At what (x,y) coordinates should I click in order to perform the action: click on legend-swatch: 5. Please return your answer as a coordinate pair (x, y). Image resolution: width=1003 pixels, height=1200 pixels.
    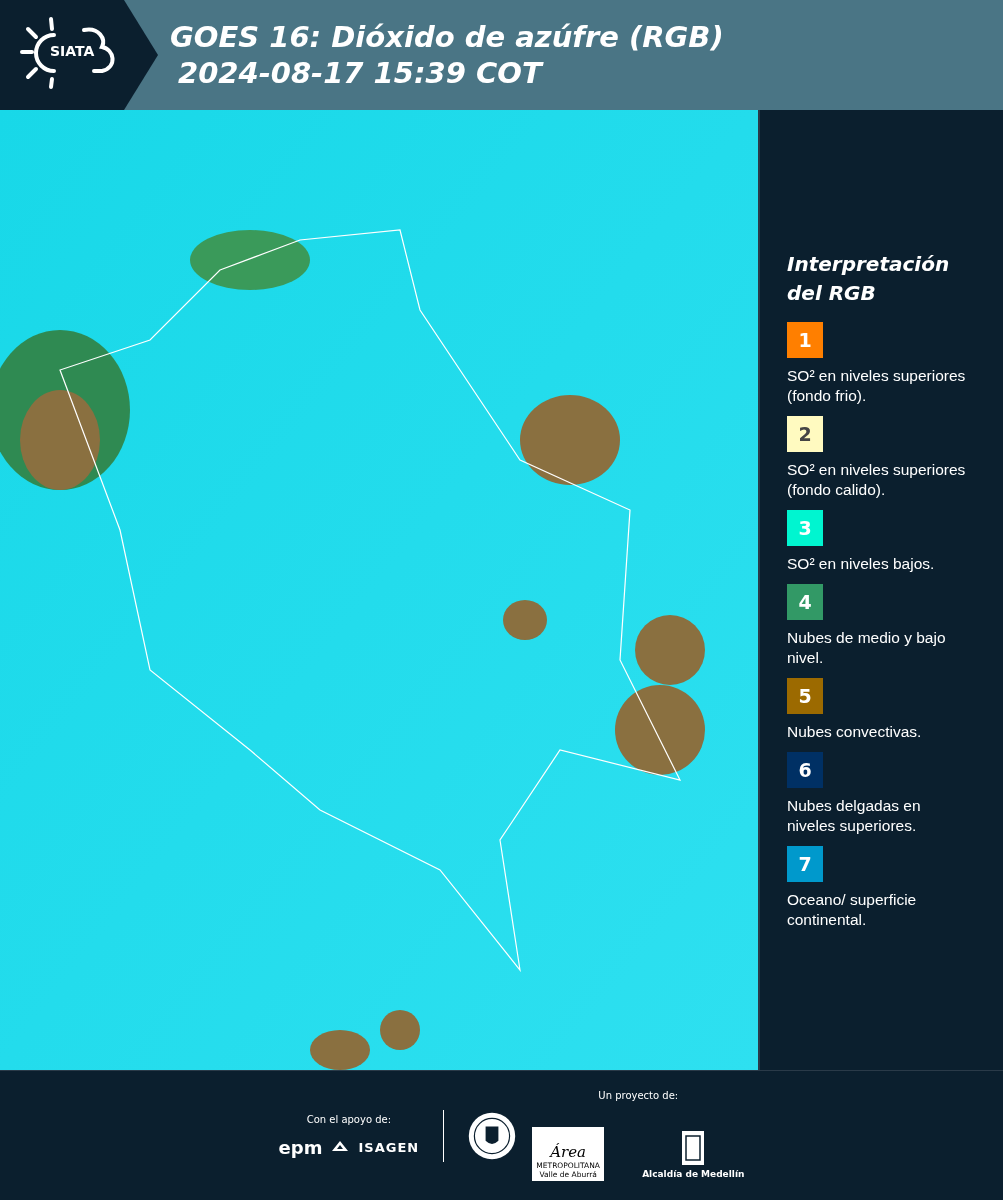
    Looking at the image, I should click on (805, 696).